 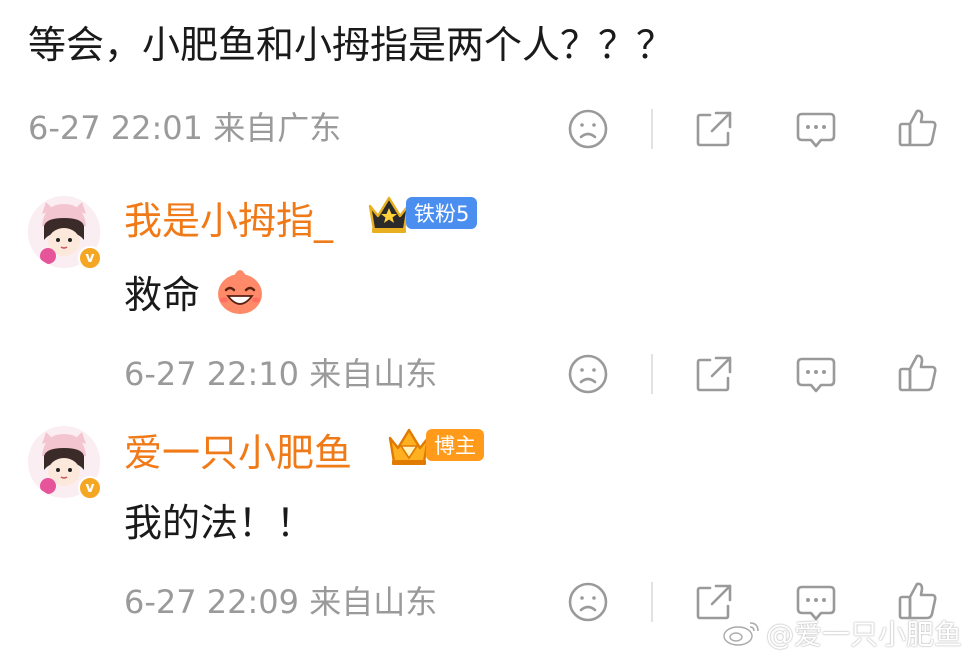 What do you see at coordinates (863, 634) in the screenshot?
I see `watermark-text: @爱一只小肥鱼` at bounding box center [863, 634].